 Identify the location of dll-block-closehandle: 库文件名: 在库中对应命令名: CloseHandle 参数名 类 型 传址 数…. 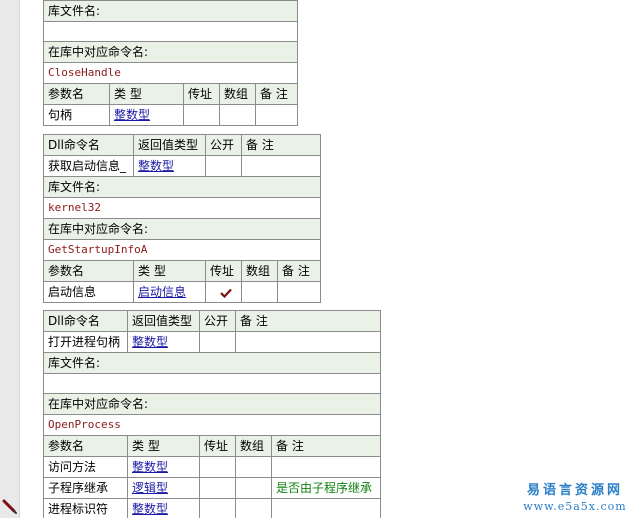
(170, 63).